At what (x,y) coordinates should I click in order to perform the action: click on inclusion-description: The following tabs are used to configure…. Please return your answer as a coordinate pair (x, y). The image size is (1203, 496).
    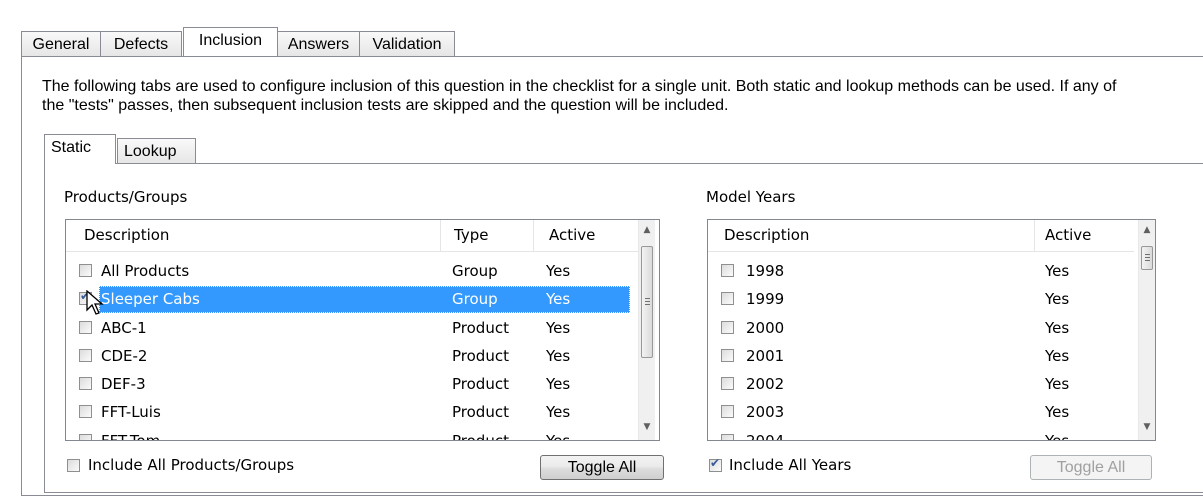
    Looking at the image, I should click on (579, 96).